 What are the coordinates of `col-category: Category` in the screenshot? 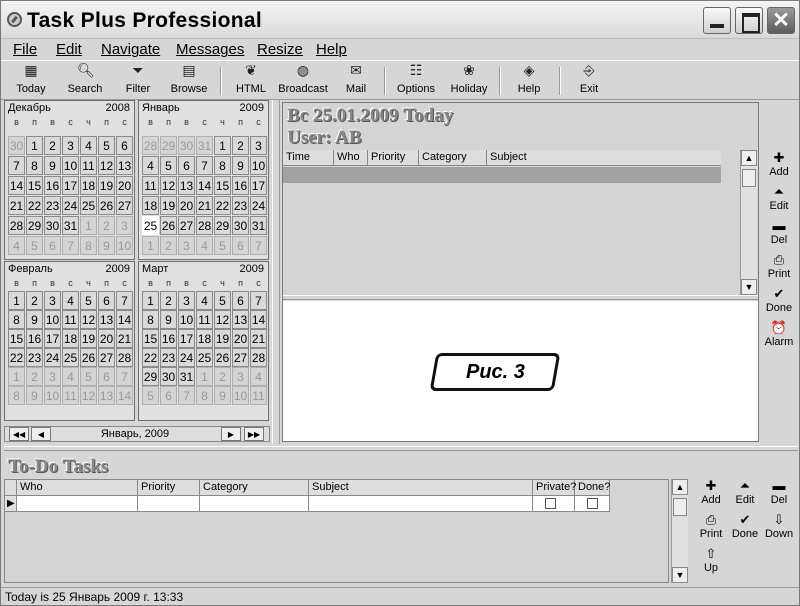 It's located at (254, 488).